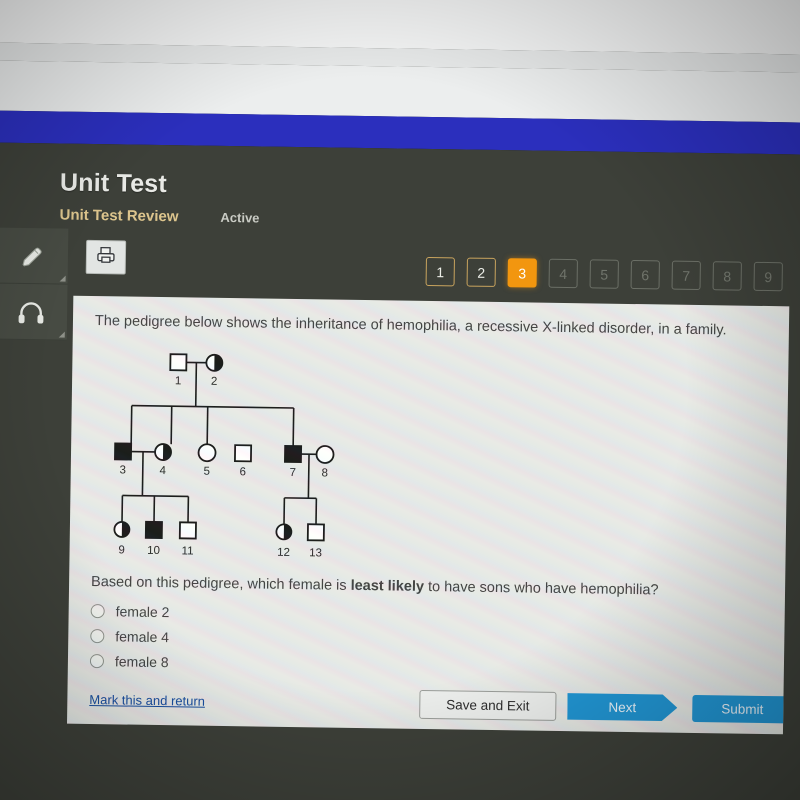 The width and height of the screenshot is (800, 800). I want to click on save-and-exit-button: Save and Exit, so click(488, 705).